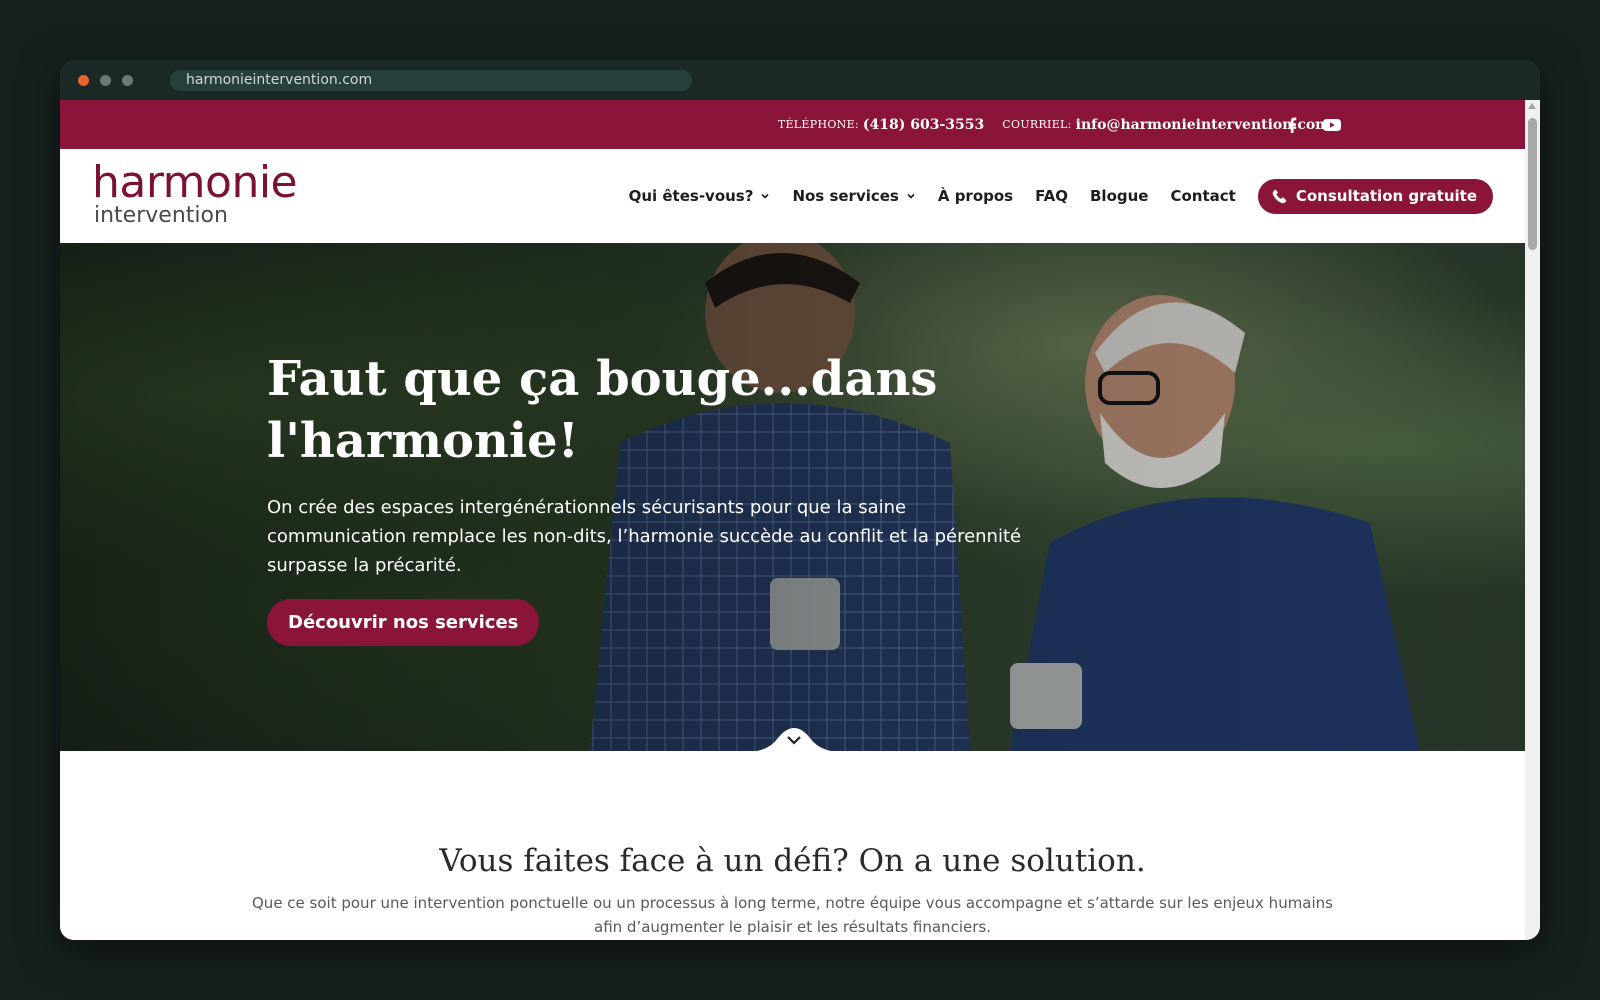 This screenshot has height=1000, width=1600. I want to click on close-window-dot, so click(83, 80).